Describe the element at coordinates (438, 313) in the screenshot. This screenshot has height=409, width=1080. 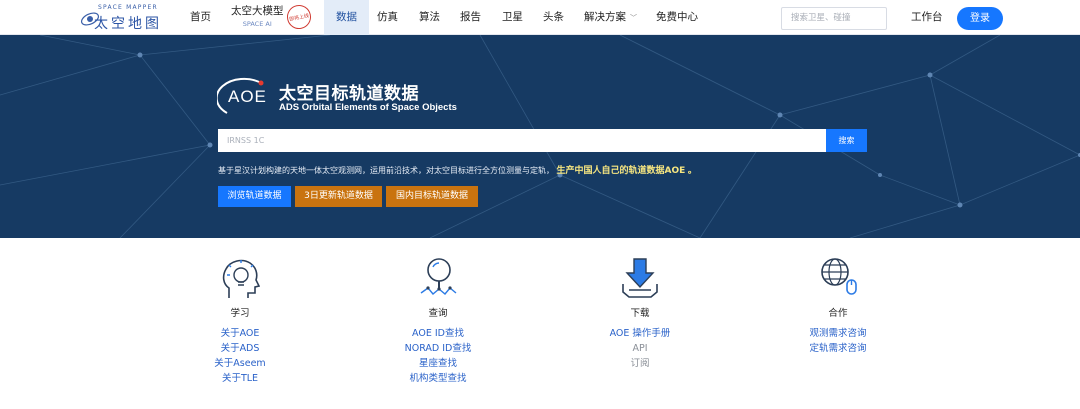
I see `feature-query-title: 查询` at that location.